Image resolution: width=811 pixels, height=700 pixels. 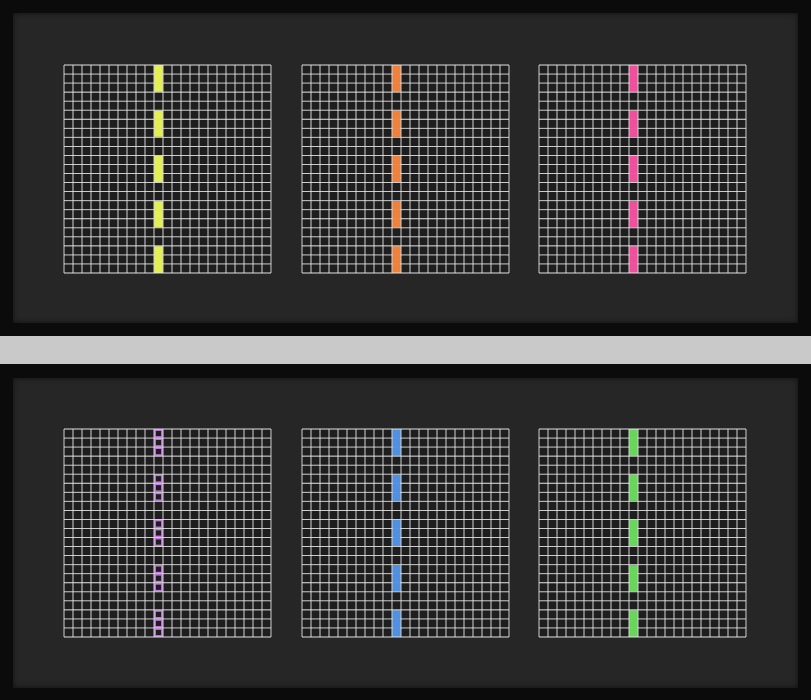 I want to click on panel-blue, so click(x=405, y=533).